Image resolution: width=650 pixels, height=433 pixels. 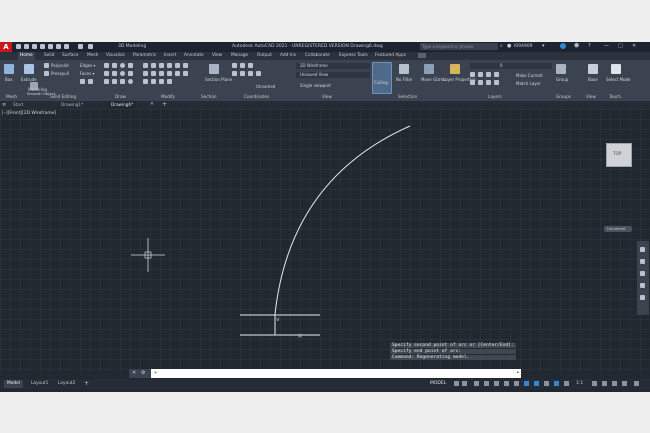 I want to click on doc-tab-start: Start, so click(x=18, y=105).